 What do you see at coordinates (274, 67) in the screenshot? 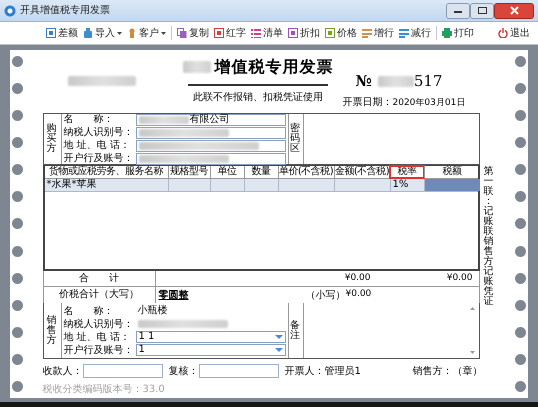
I see `invoice-title: 增值税专用发票` at bounding box center [274, 67].